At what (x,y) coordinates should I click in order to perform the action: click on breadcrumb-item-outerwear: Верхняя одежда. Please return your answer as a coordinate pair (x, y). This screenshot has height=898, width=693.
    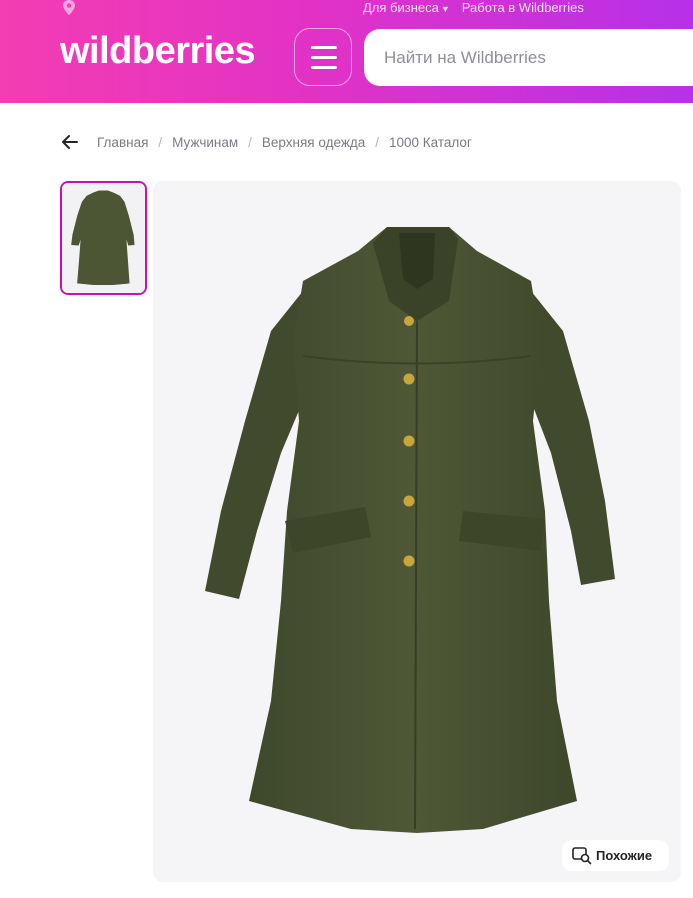
    Looking at the image, I should click on (313, 142).